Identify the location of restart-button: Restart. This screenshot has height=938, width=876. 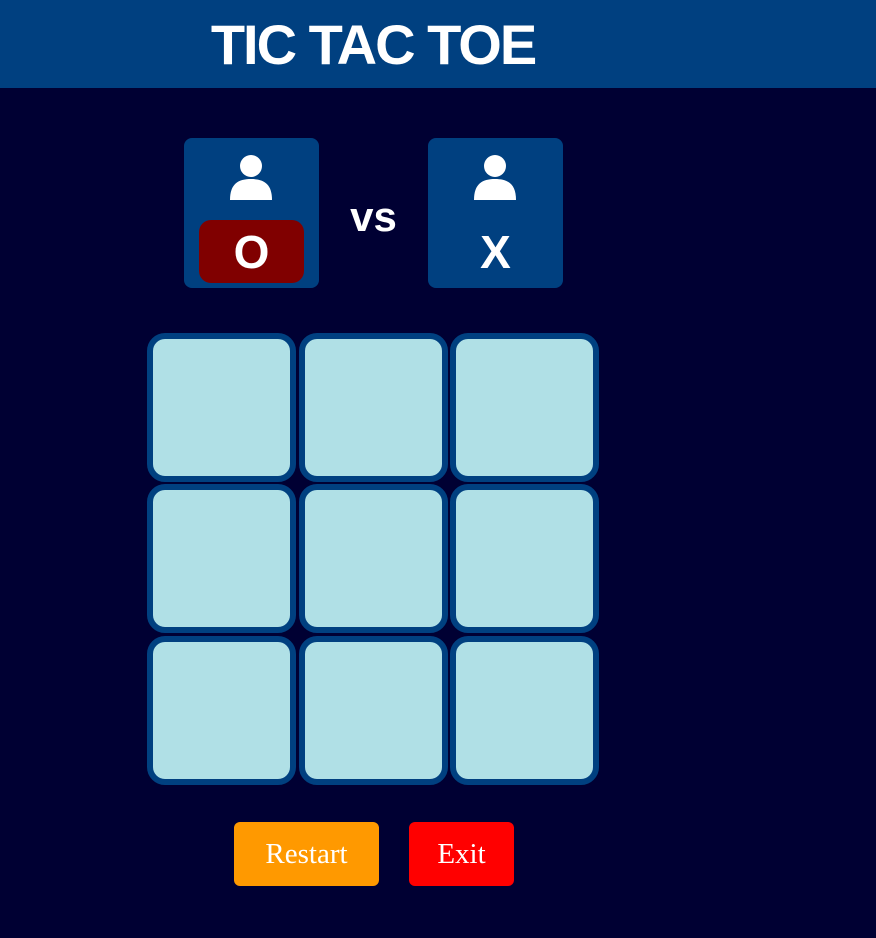
(306, 854).